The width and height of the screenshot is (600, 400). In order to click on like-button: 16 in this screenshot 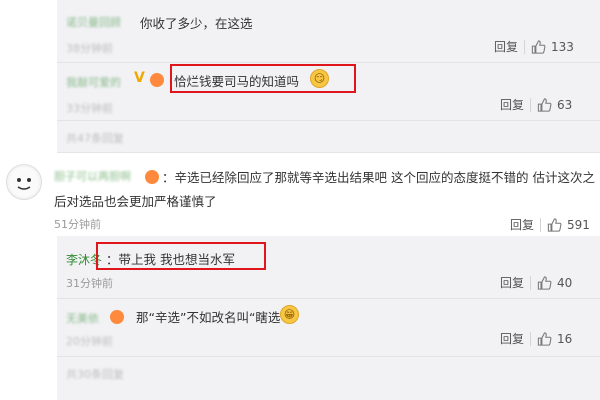, I will do `click(554, 339)`.